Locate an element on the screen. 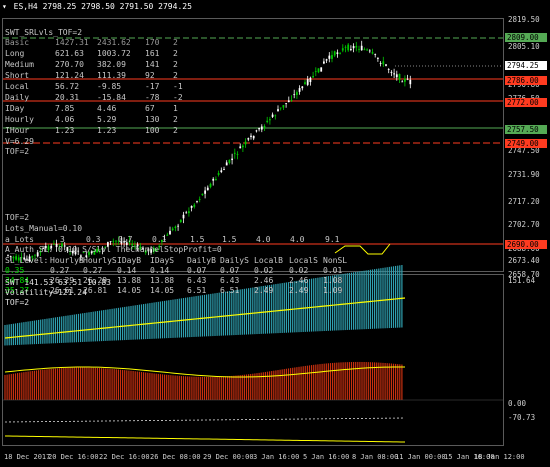  info-cell: -15.84 is located at coordinates (111, 97).